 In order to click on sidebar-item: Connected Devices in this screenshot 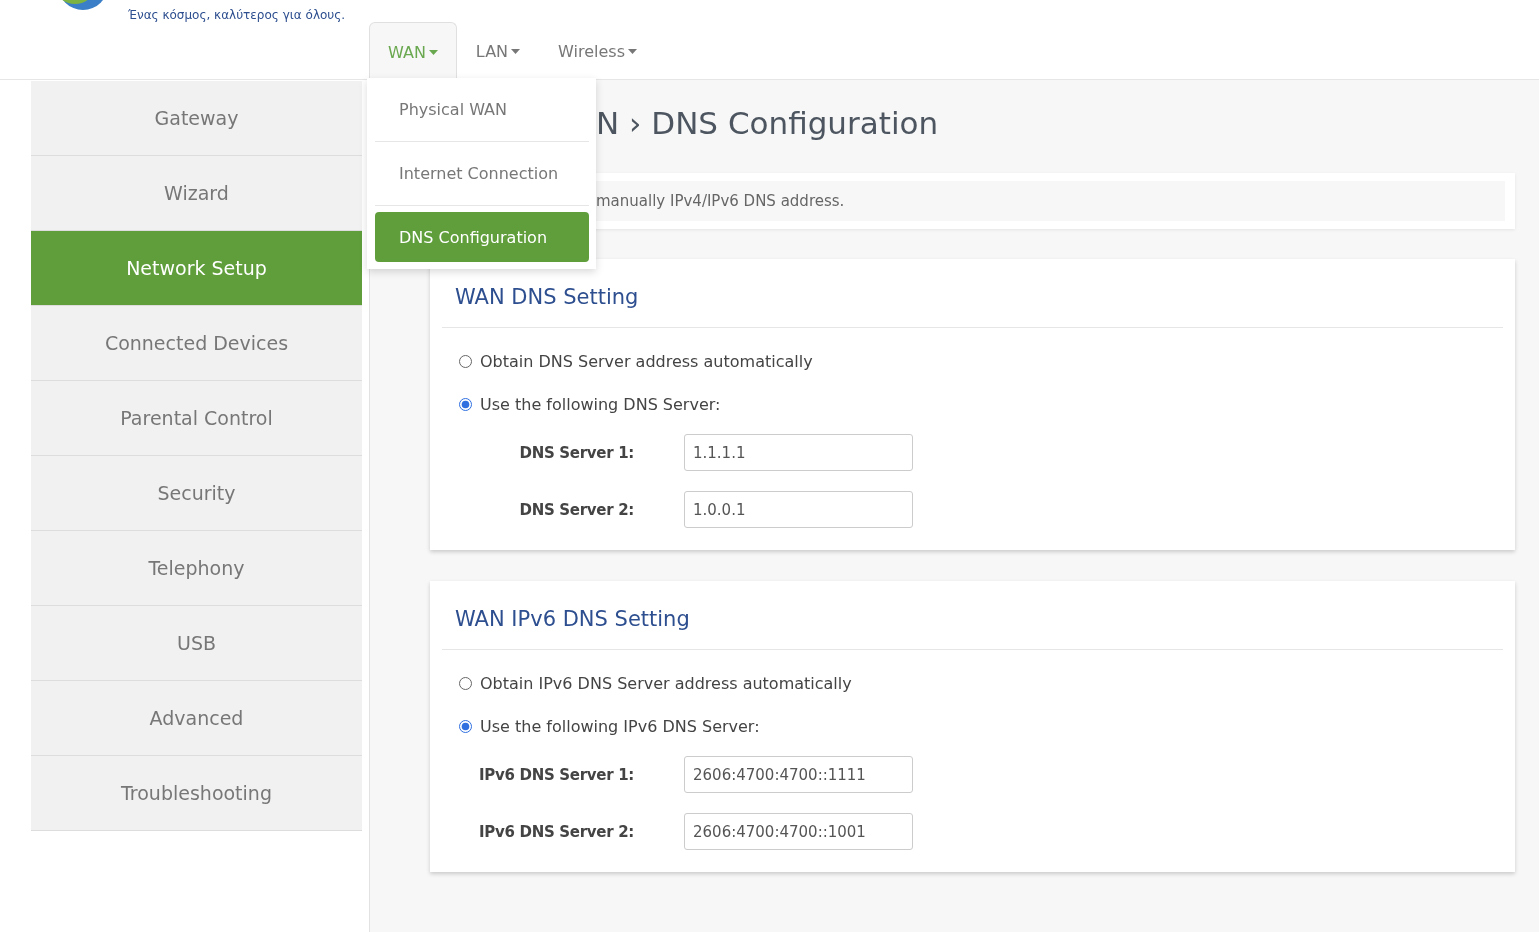, I will do `click(196, 343)`.